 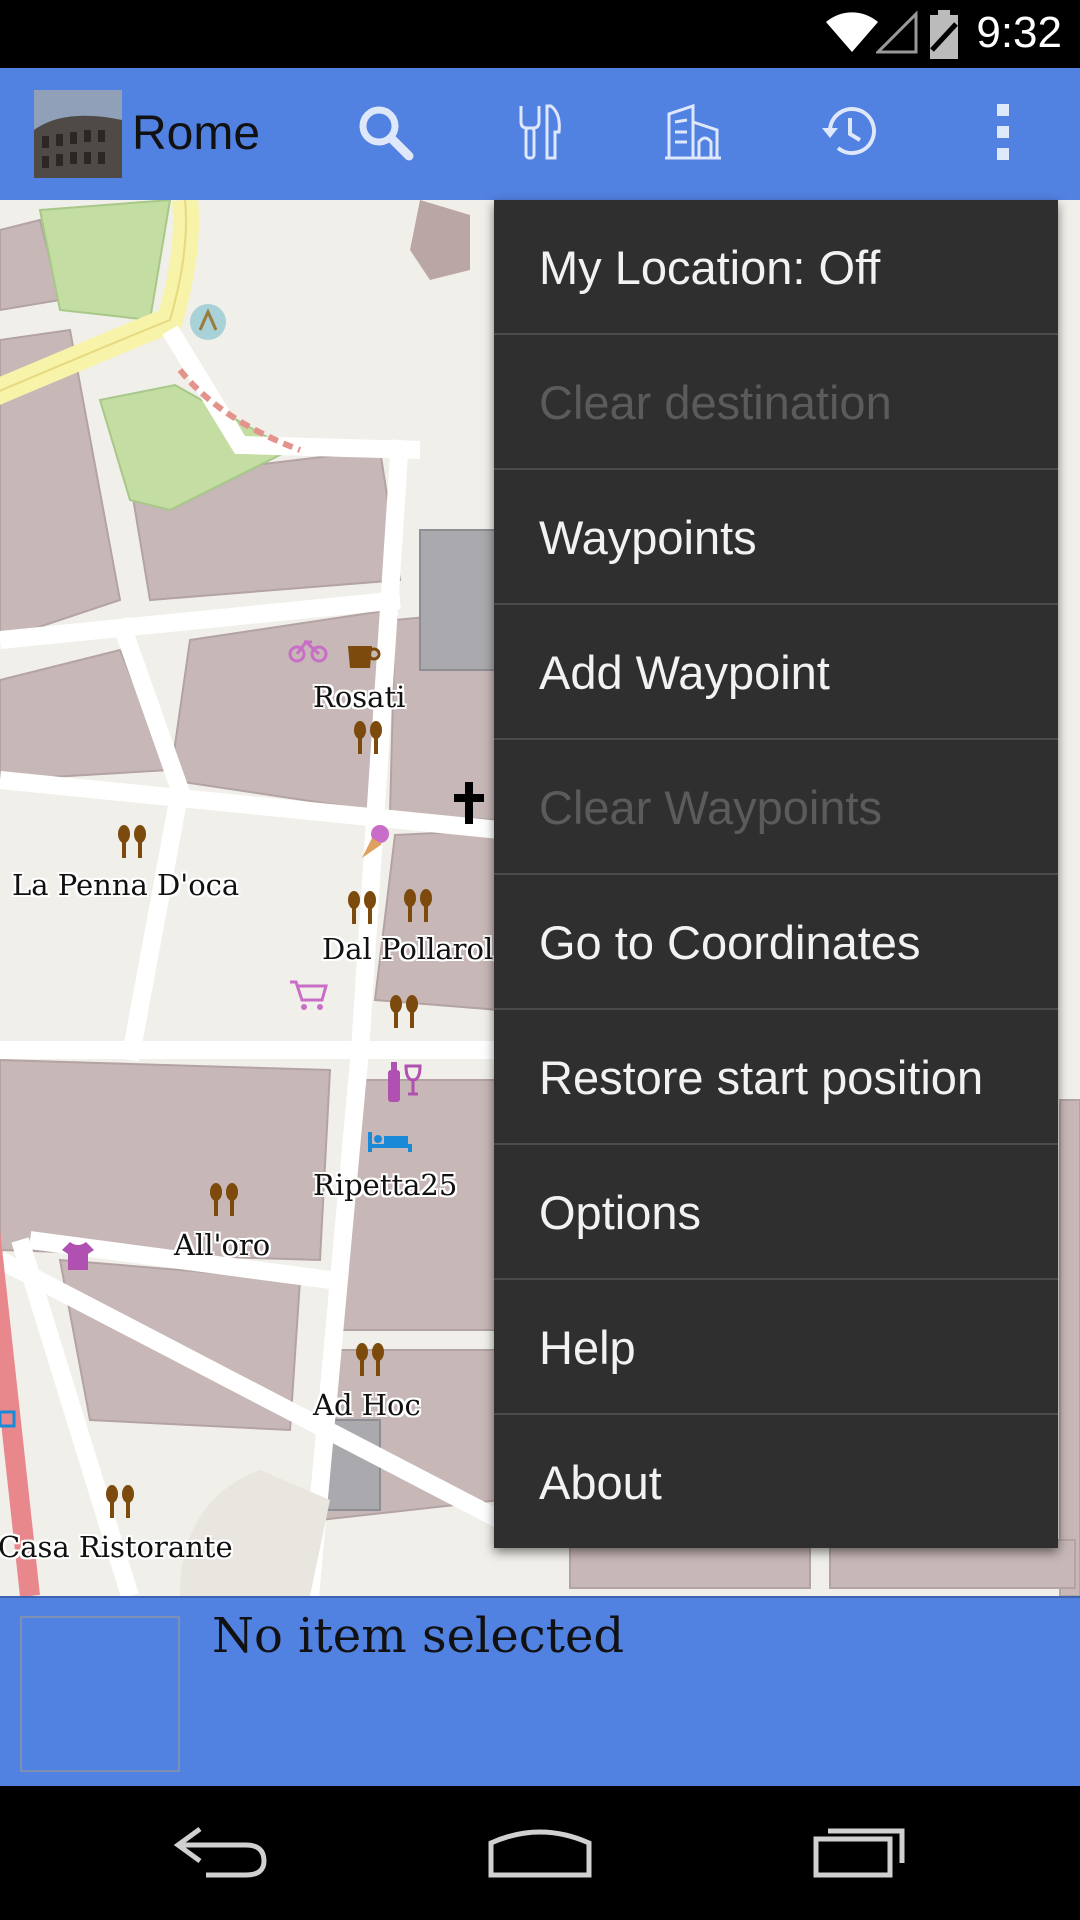 I want to click on menu-item-label: Help, so click(x=587, y=1347).